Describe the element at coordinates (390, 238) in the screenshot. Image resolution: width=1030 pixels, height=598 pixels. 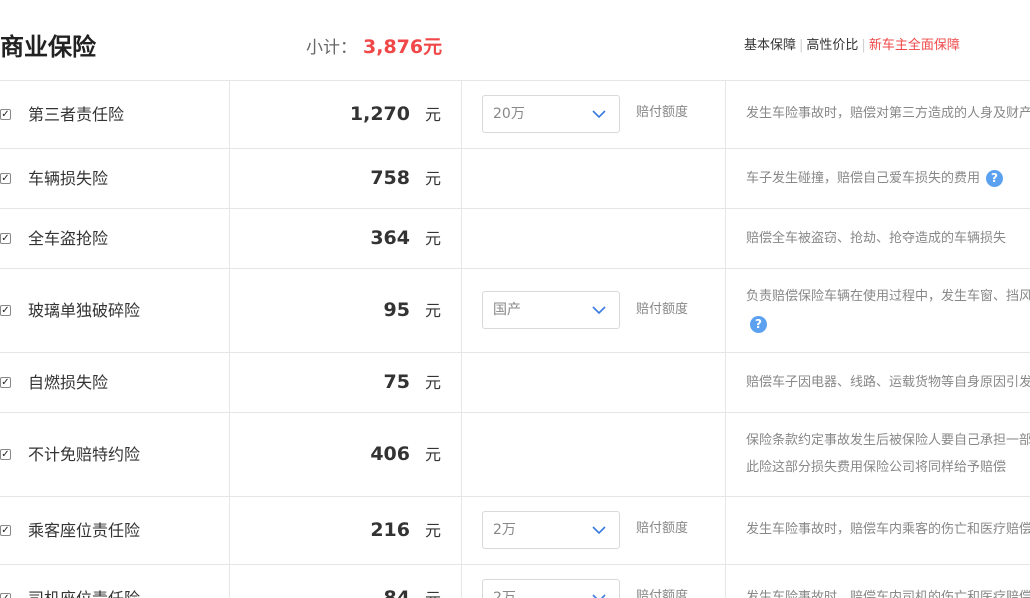
I see `coverage-price: 364` at that location.